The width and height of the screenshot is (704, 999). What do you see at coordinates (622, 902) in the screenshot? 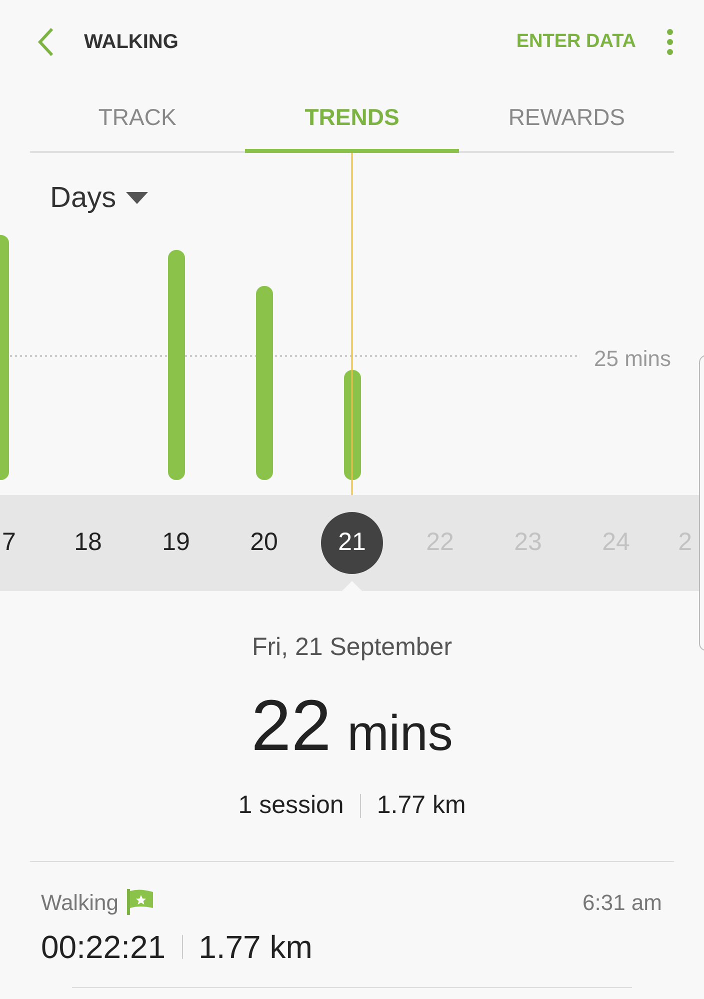
I see `session-time: 6:31 am` at bounding box center [622, 902].